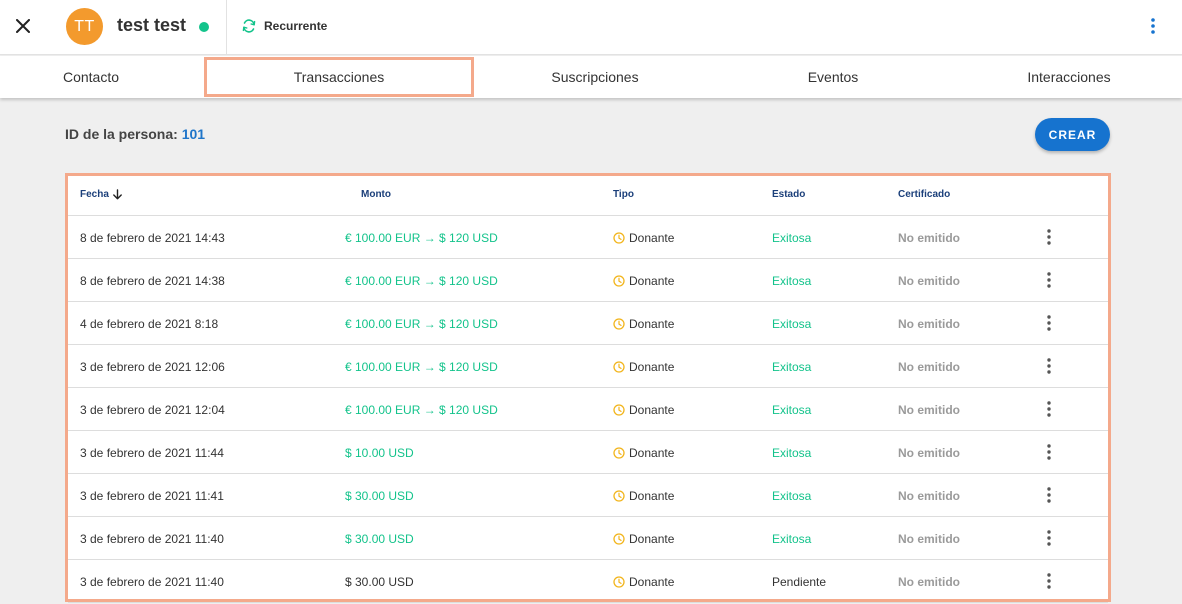 The height and width of the screenshot is (604, 1182). I want to click on create-button: CREAR, so click(1072, 134).